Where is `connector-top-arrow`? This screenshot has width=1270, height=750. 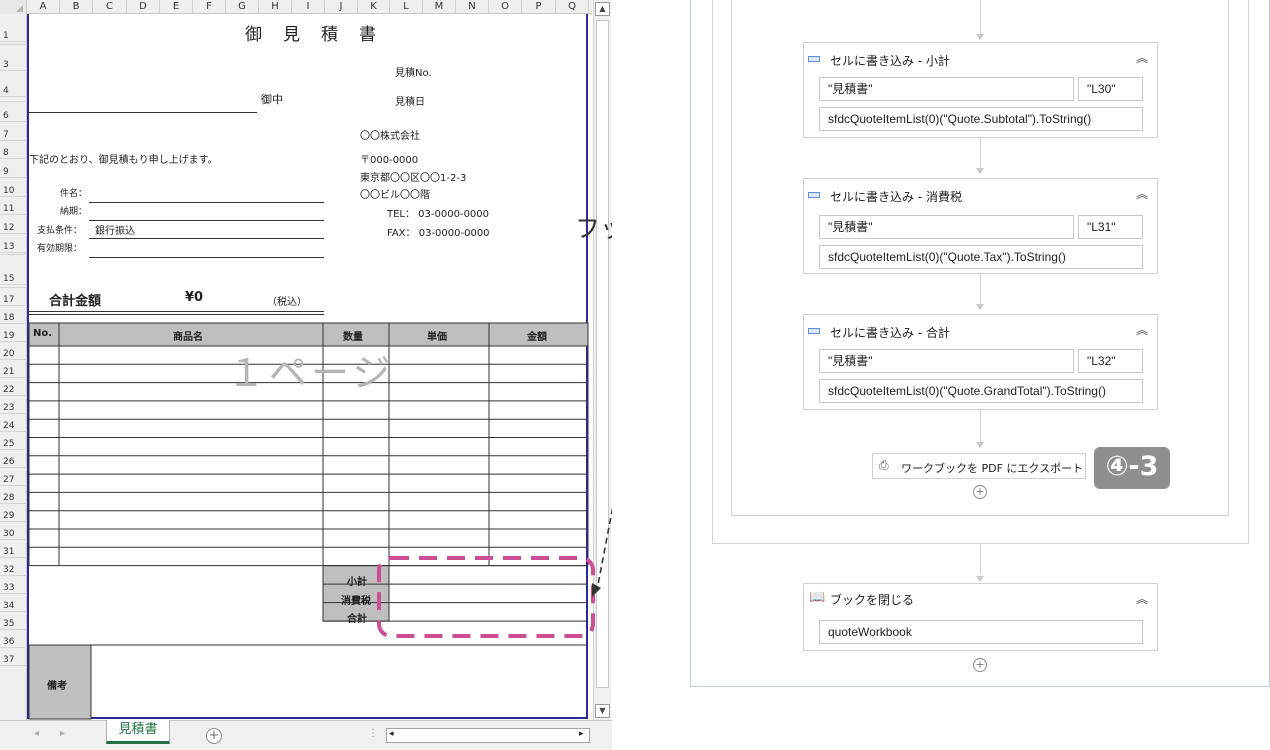
connector-top-arrow is located at coordinates (980, 37).